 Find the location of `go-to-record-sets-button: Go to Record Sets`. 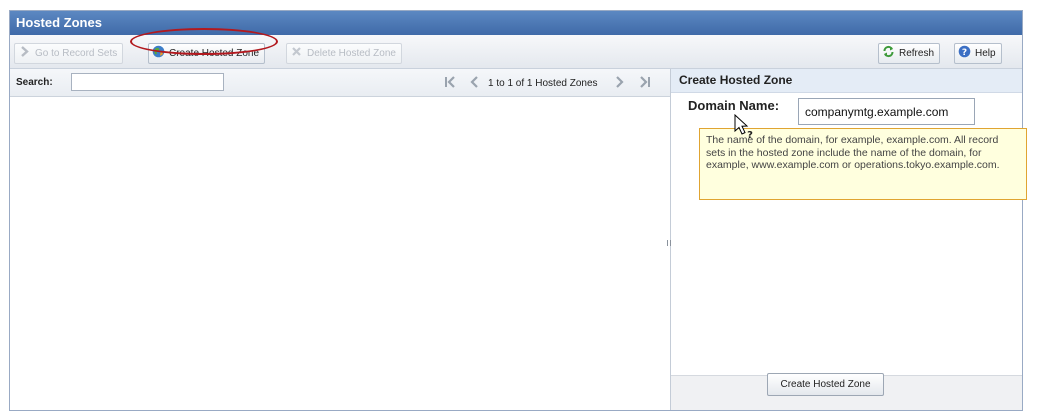

go-to-record-sets-button: Go to Record Sets is located at coordinates (69, 53).